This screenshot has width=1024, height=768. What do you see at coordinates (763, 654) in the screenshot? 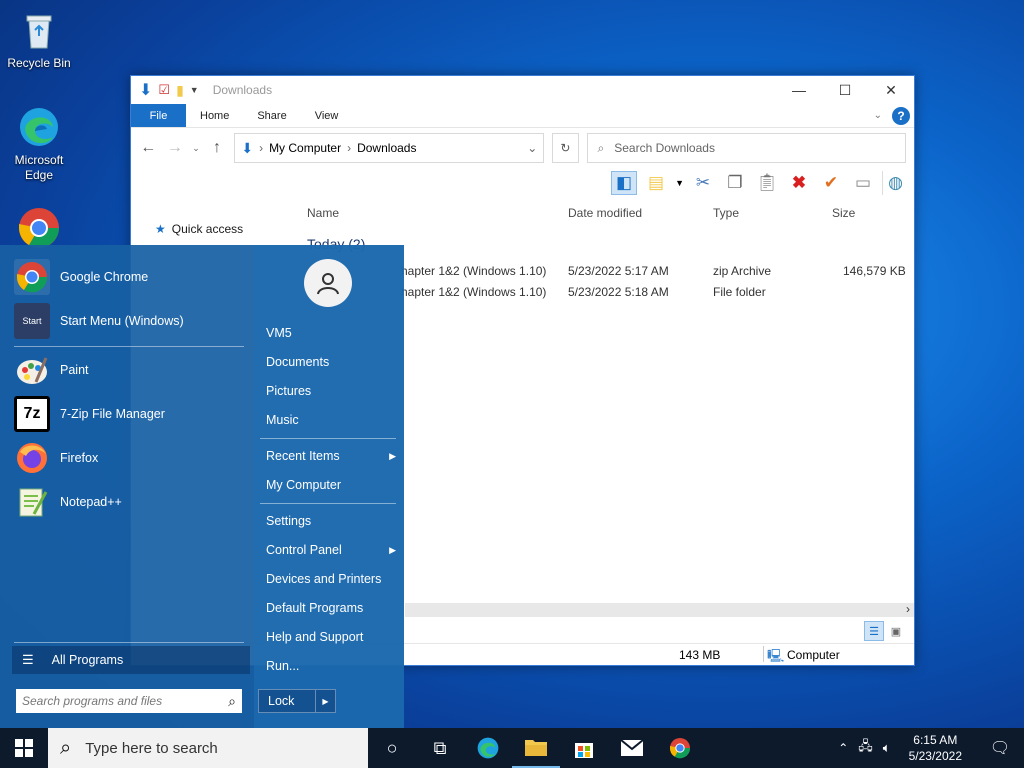
I see `status-separator` at bounding box center [763, 654].